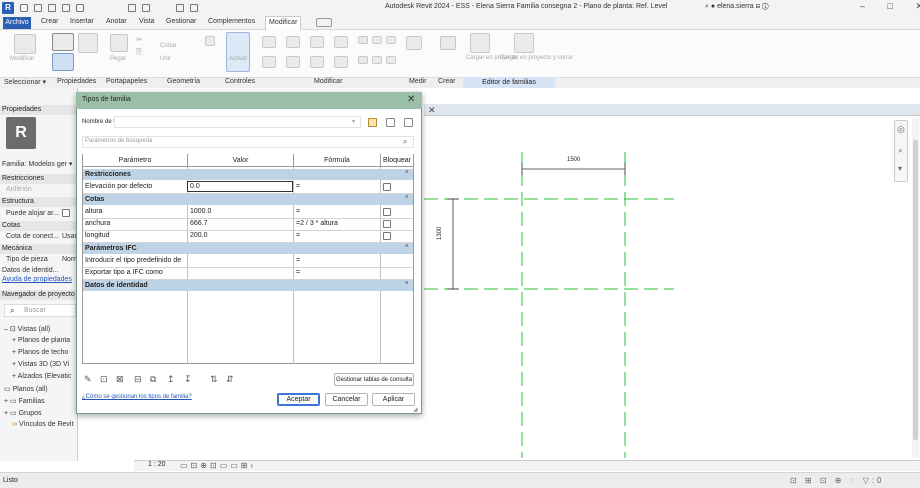  What do you see at coordinates (317, 62) in the screenshot?
I see `rotate-icon` at bounding box center [317, 62].